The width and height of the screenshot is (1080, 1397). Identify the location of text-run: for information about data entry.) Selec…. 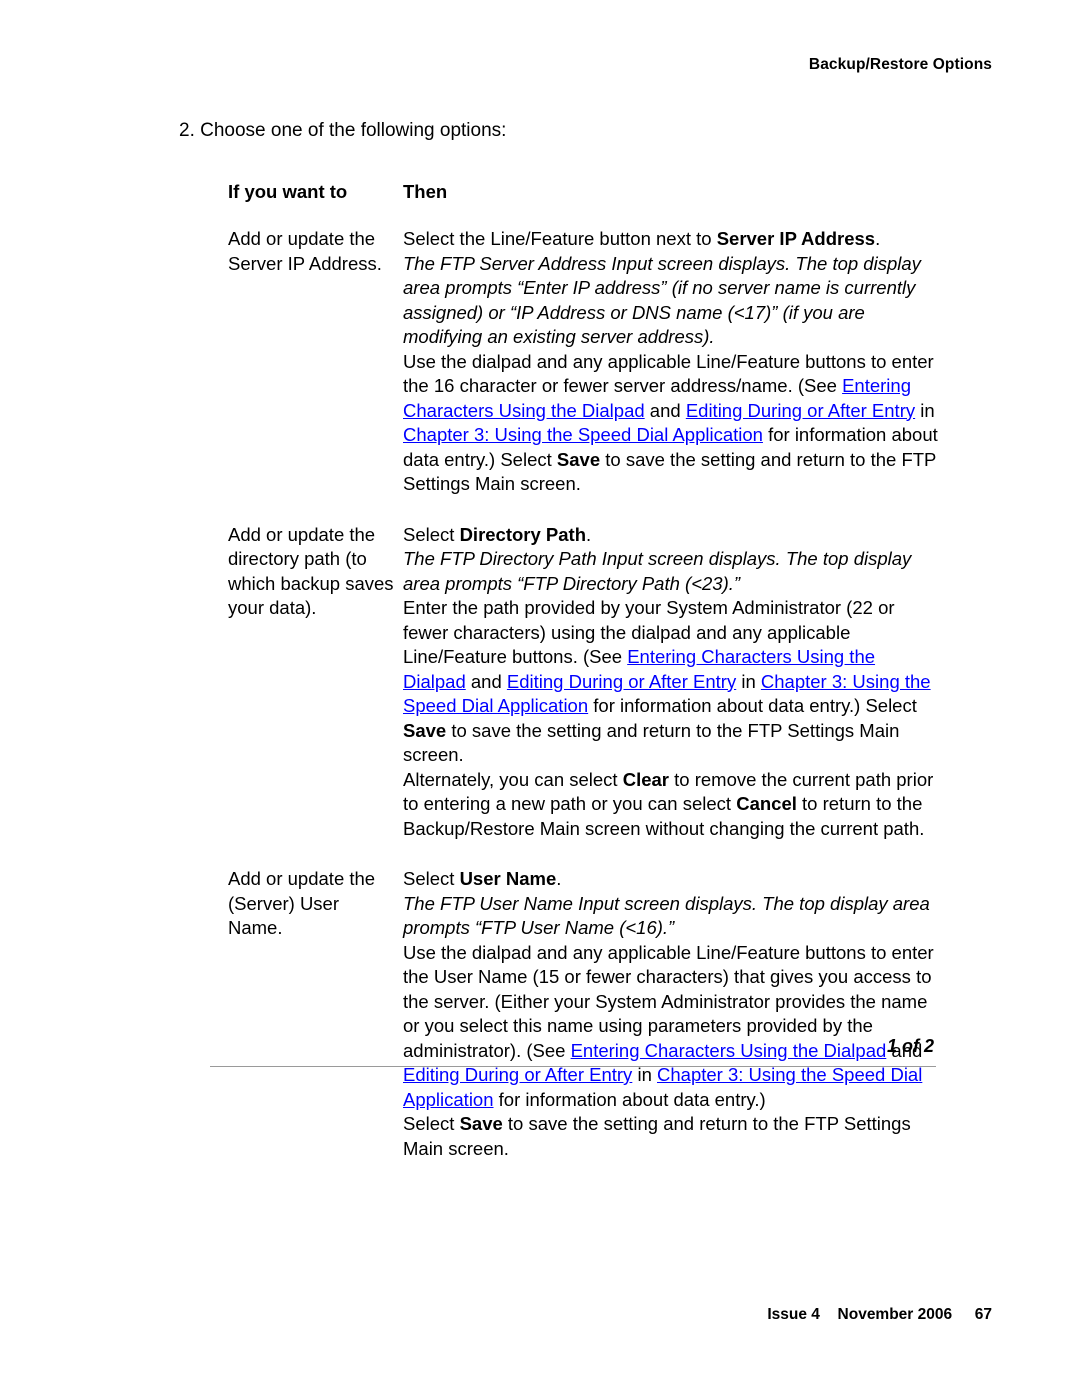
(752, 705).